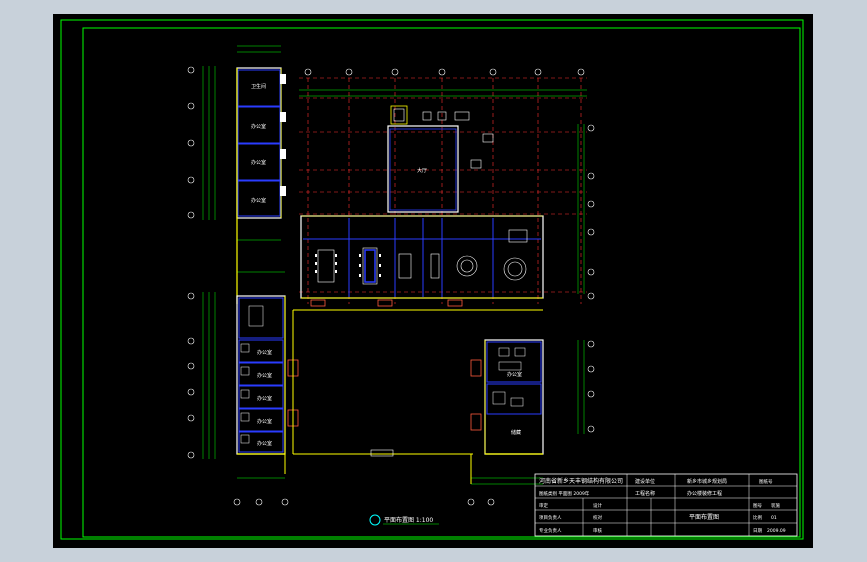 This screenshot has height=562, width=867. I want to click on courtyard, so click(417, 383).